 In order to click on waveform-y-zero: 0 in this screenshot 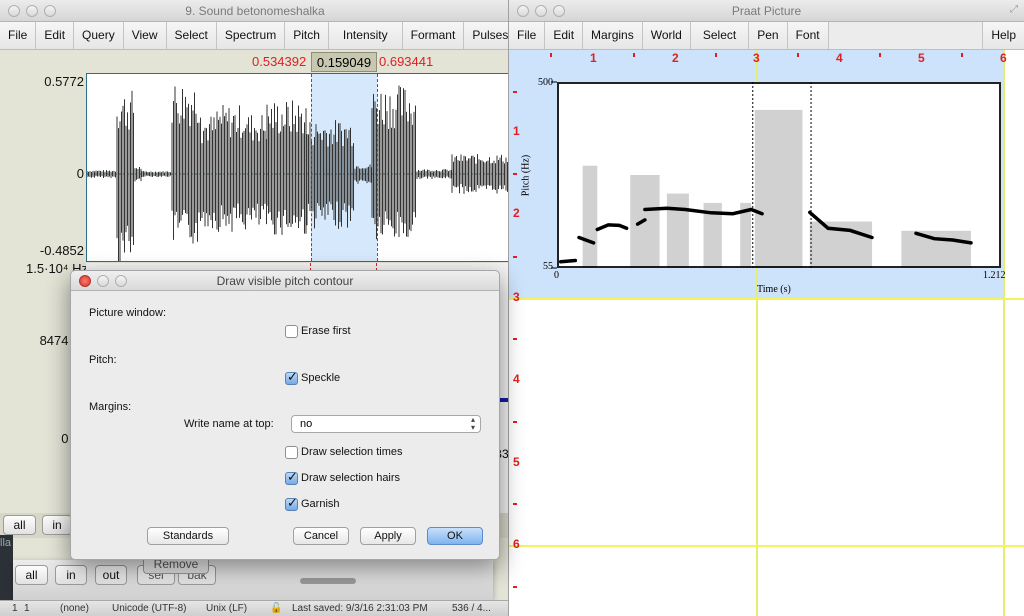, I will do `click(80, 173)`.